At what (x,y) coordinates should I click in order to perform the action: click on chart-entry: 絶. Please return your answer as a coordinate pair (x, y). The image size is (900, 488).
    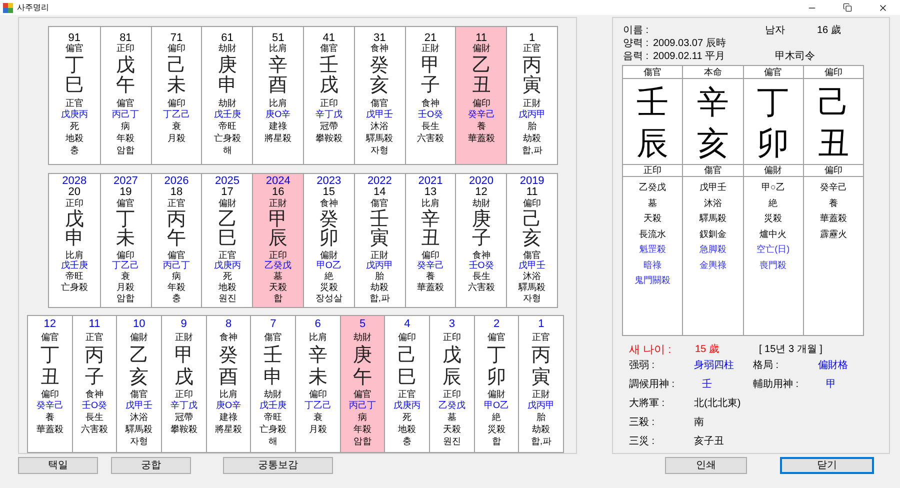
    Looking at the image, I should click on (773, 203).